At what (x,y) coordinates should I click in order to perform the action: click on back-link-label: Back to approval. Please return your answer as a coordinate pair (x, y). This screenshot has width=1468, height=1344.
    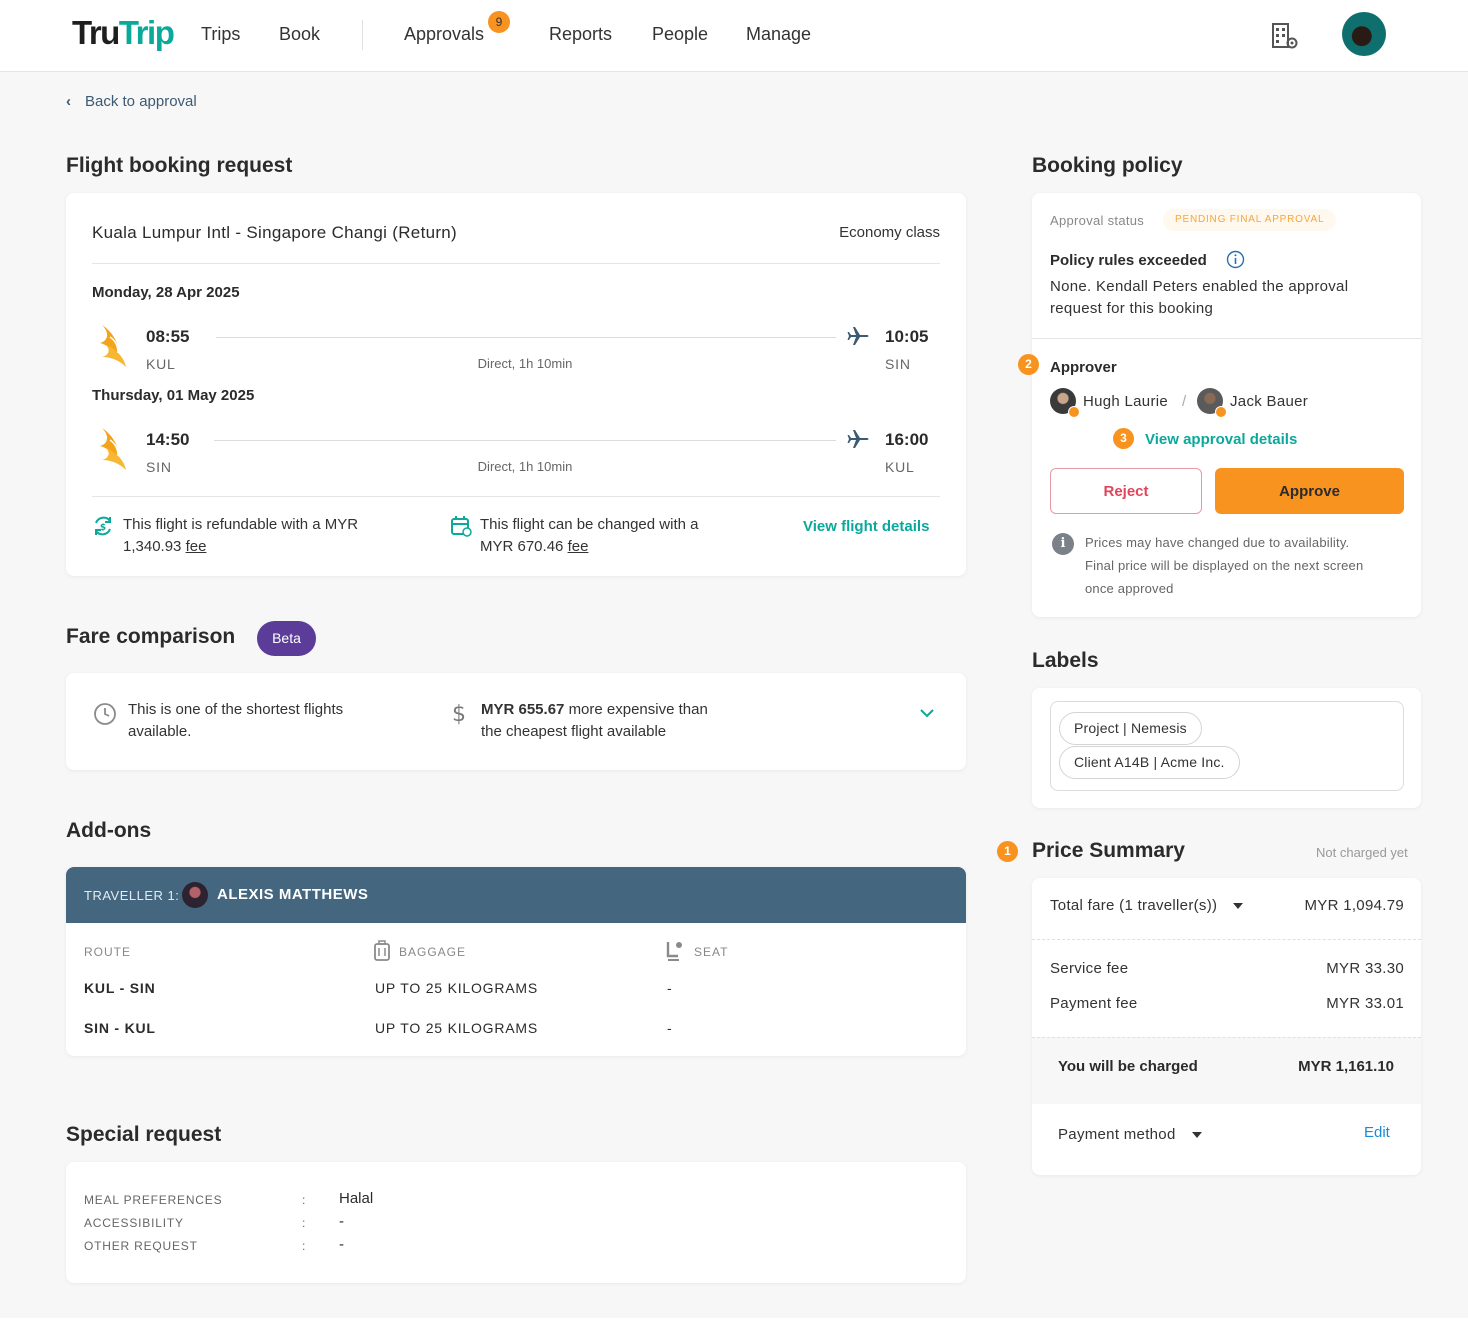
    Looking at the image, I should click on (141, 101).